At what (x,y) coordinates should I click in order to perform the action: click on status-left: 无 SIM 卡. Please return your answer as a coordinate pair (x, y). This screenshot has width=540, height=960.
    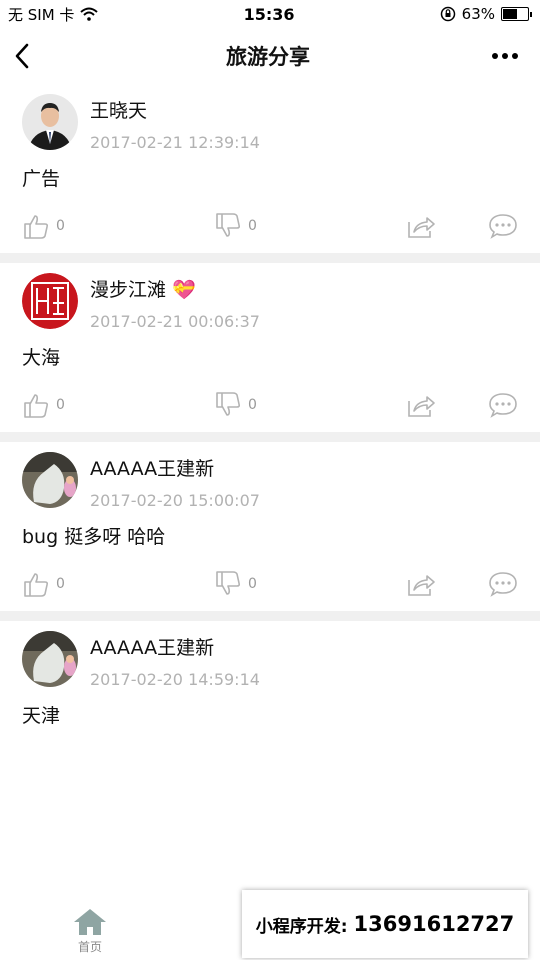
    Looking at the image, I should click on (53, 14).